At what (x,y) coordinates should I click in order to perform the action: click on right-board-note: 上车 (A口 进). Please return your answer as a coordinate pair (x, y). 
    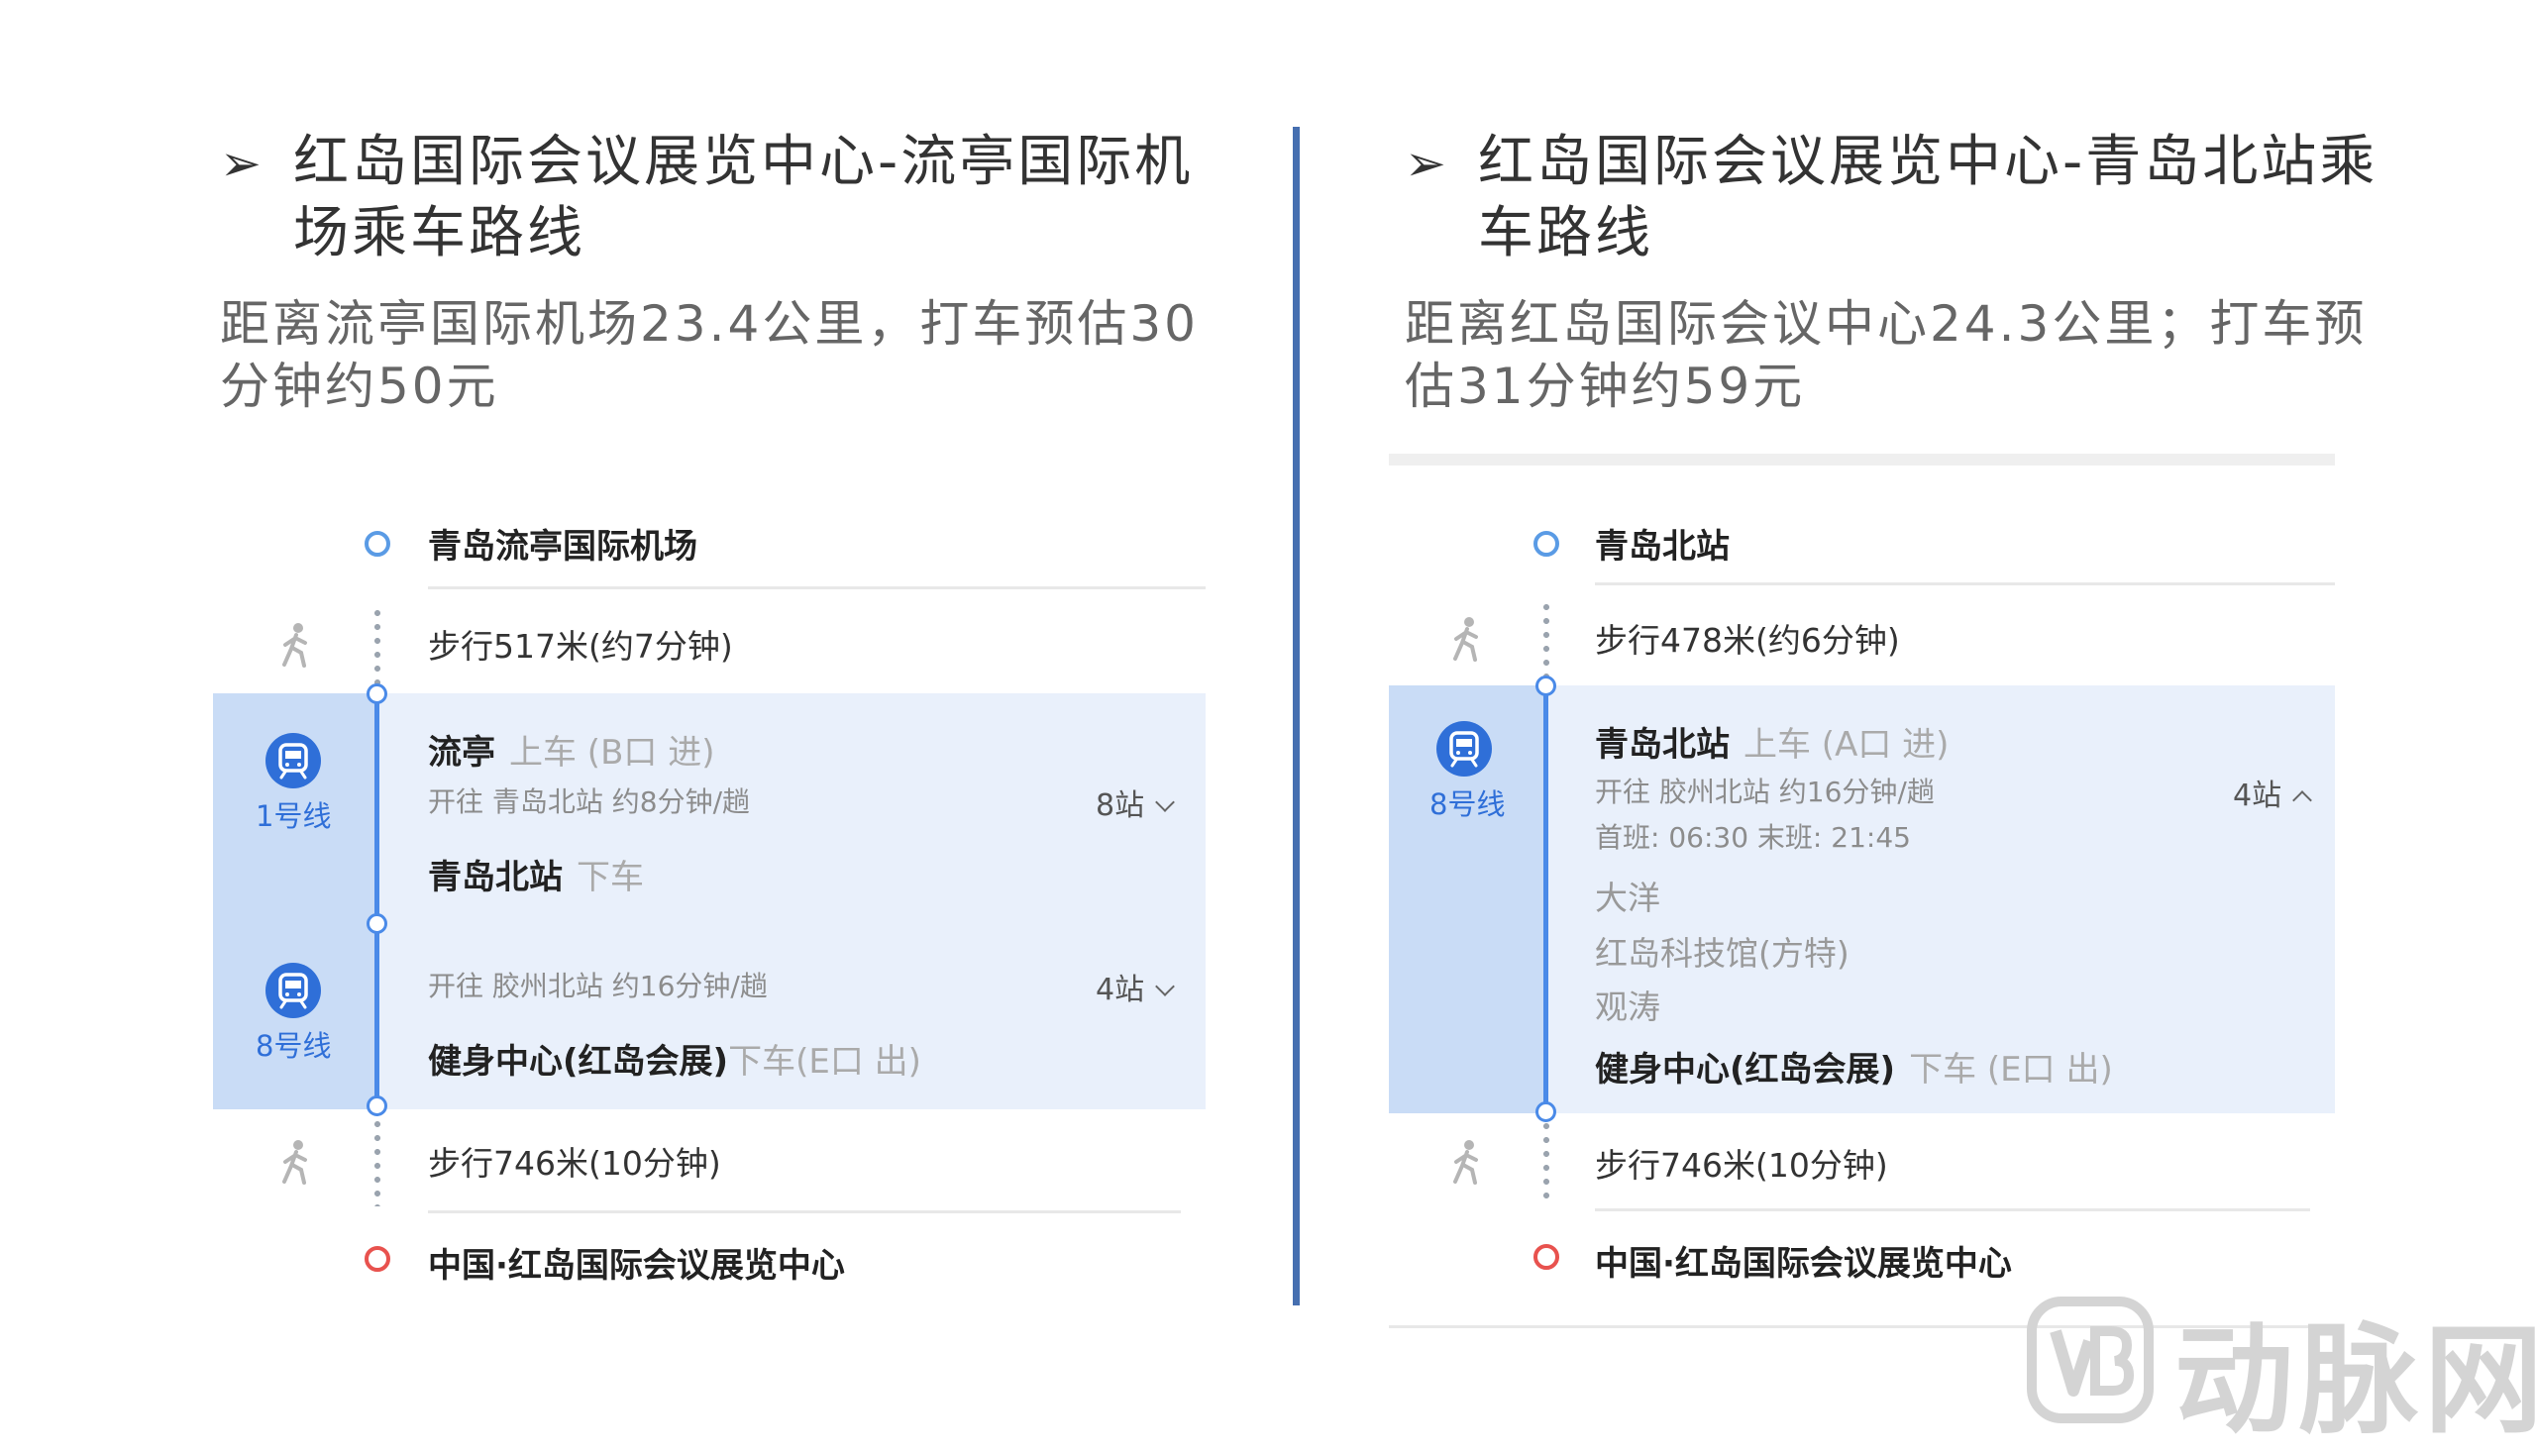
    Looking at the image, I should click on (1847, 745).